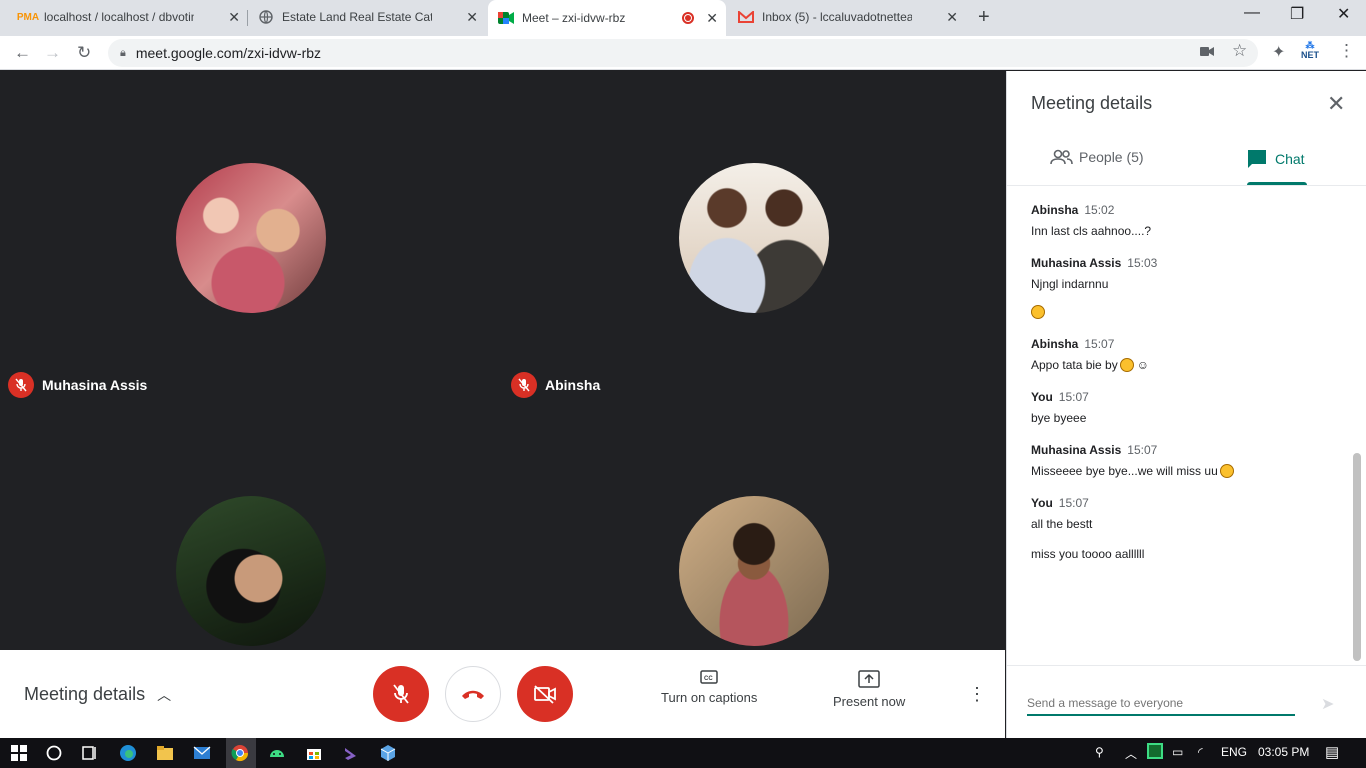 The image size is (1366, 768). I want to click on tab-phpmyadmin: PMA localhost / localhost / dbvoting | ✕, so click(129, 17).